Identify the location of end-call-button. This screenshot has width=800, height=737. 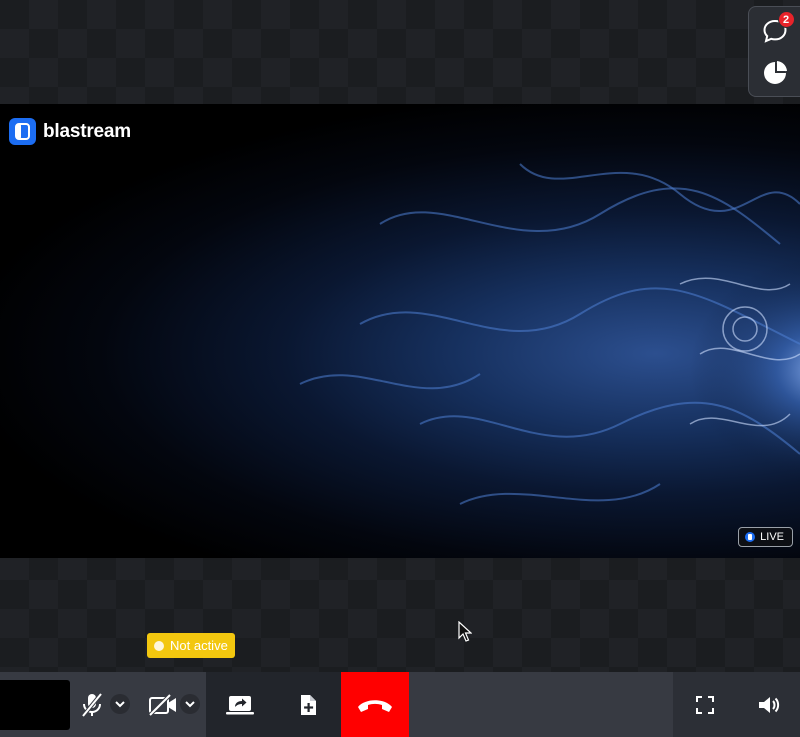
(375, 704).